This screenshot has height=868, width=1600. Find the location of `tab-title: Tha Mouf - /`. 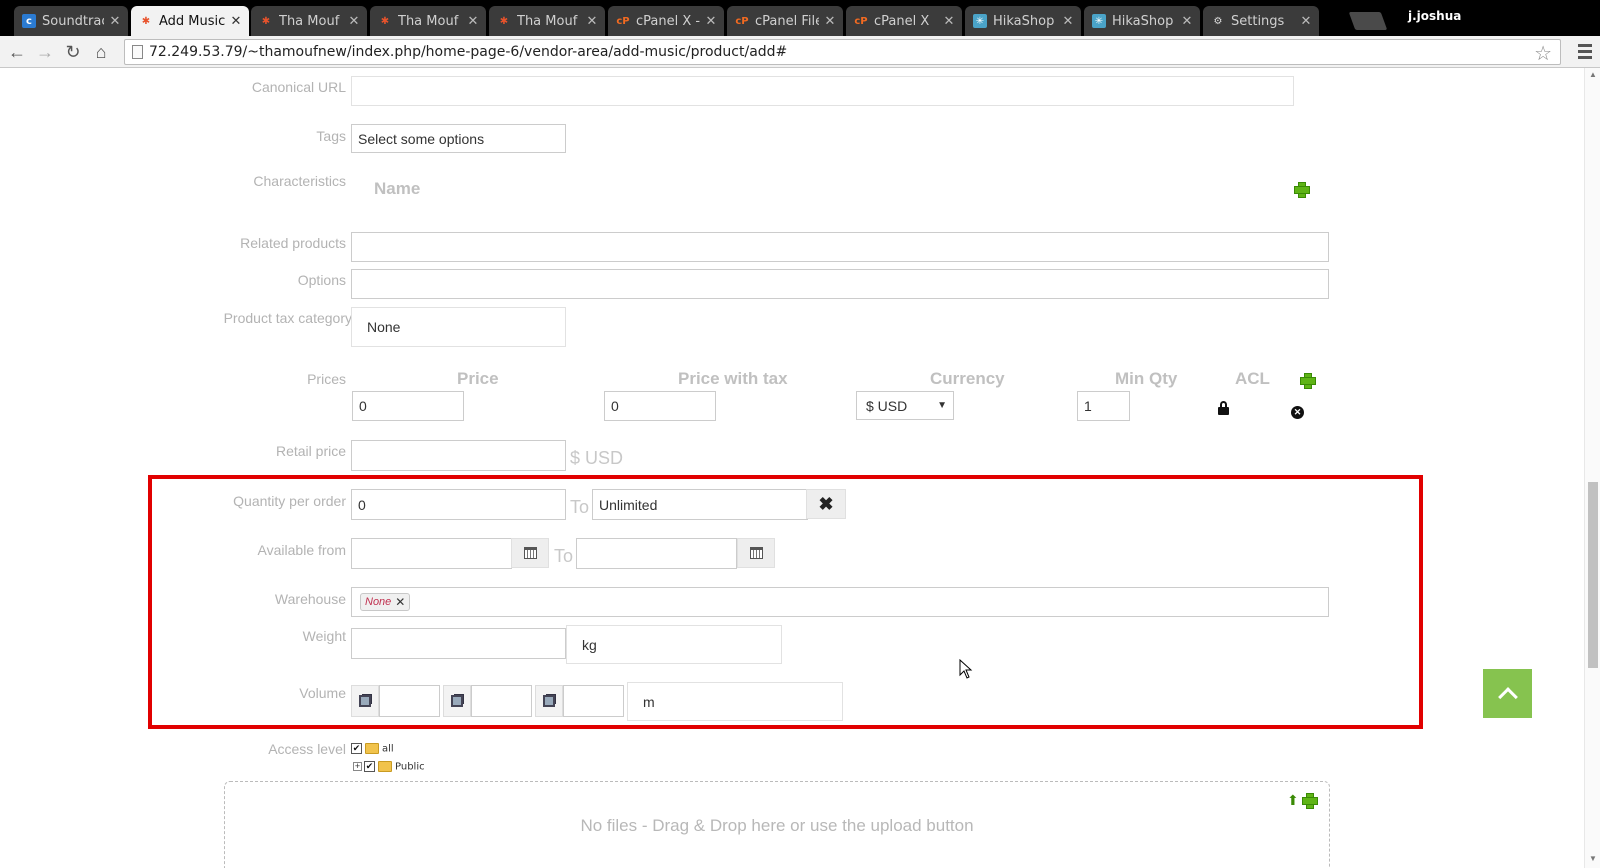

tab-title: Tha Mouf - / is located at coordinates (549, 21).